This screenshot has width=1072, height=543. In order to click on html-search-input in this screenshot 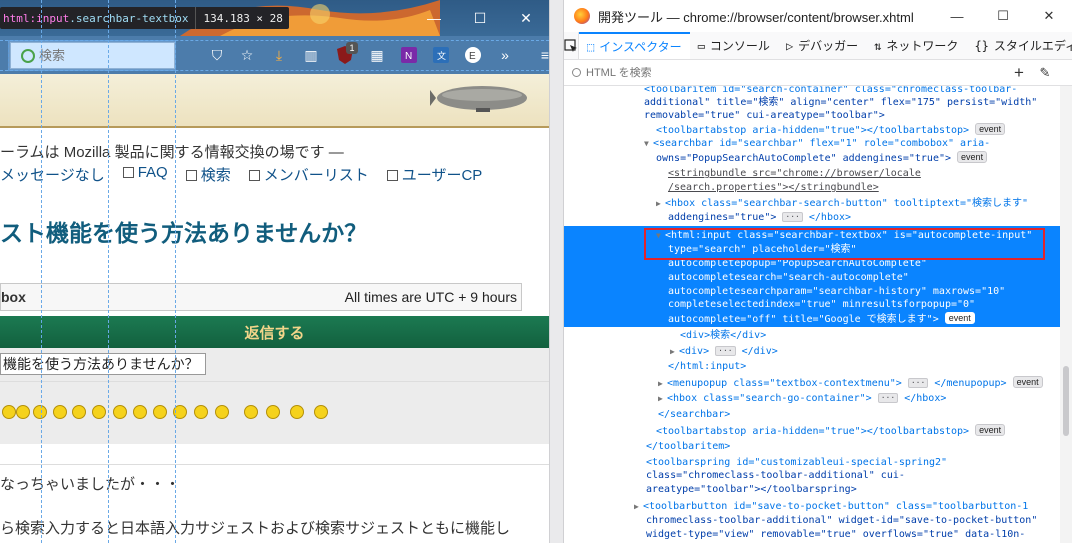, I will do `click(796, 72)`.